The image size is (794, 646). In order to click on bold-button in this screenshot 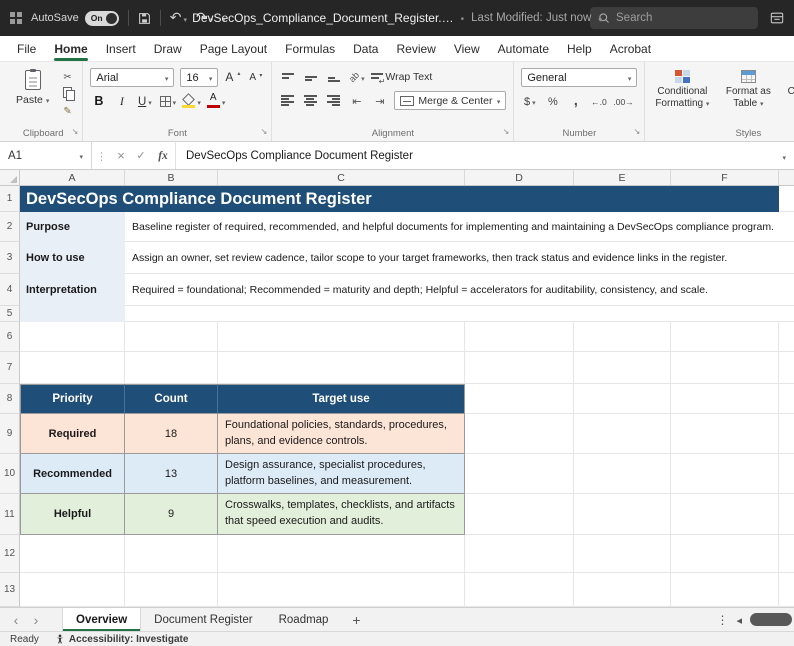, I will do `click(98, 101)`.